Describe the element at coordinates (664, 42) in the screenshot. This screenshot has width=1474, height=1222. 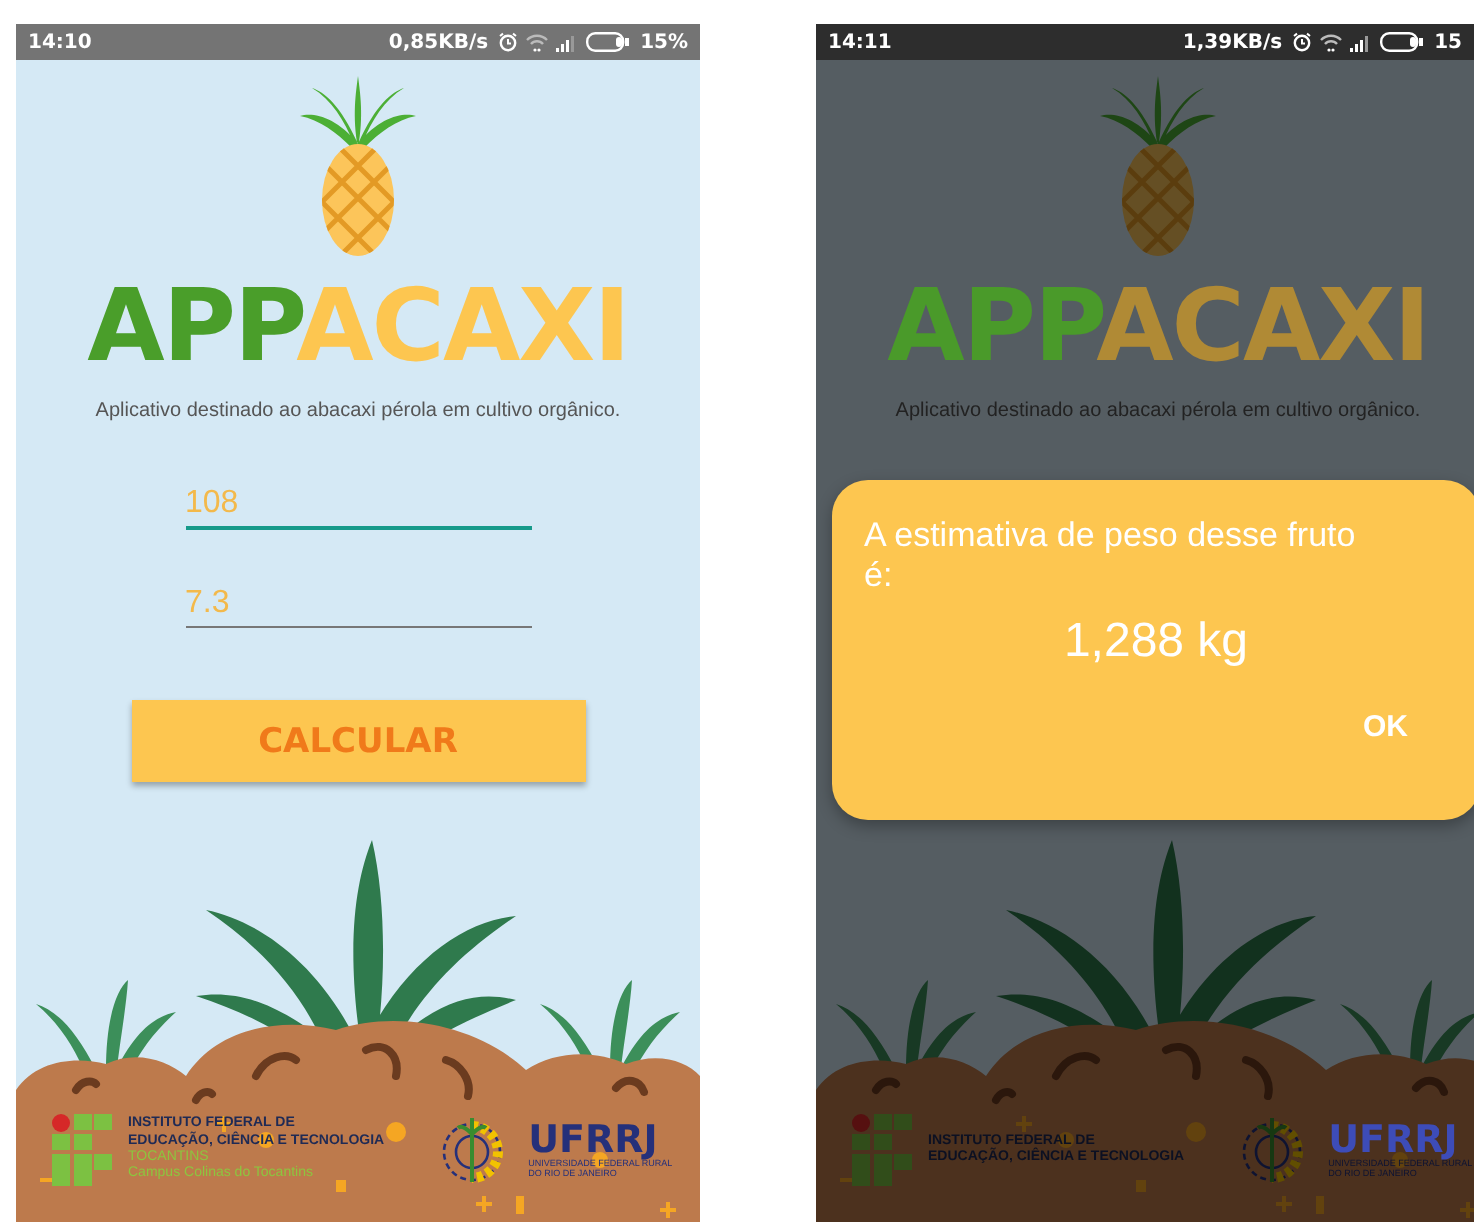
I see `battery-percent: 15%` at that location.